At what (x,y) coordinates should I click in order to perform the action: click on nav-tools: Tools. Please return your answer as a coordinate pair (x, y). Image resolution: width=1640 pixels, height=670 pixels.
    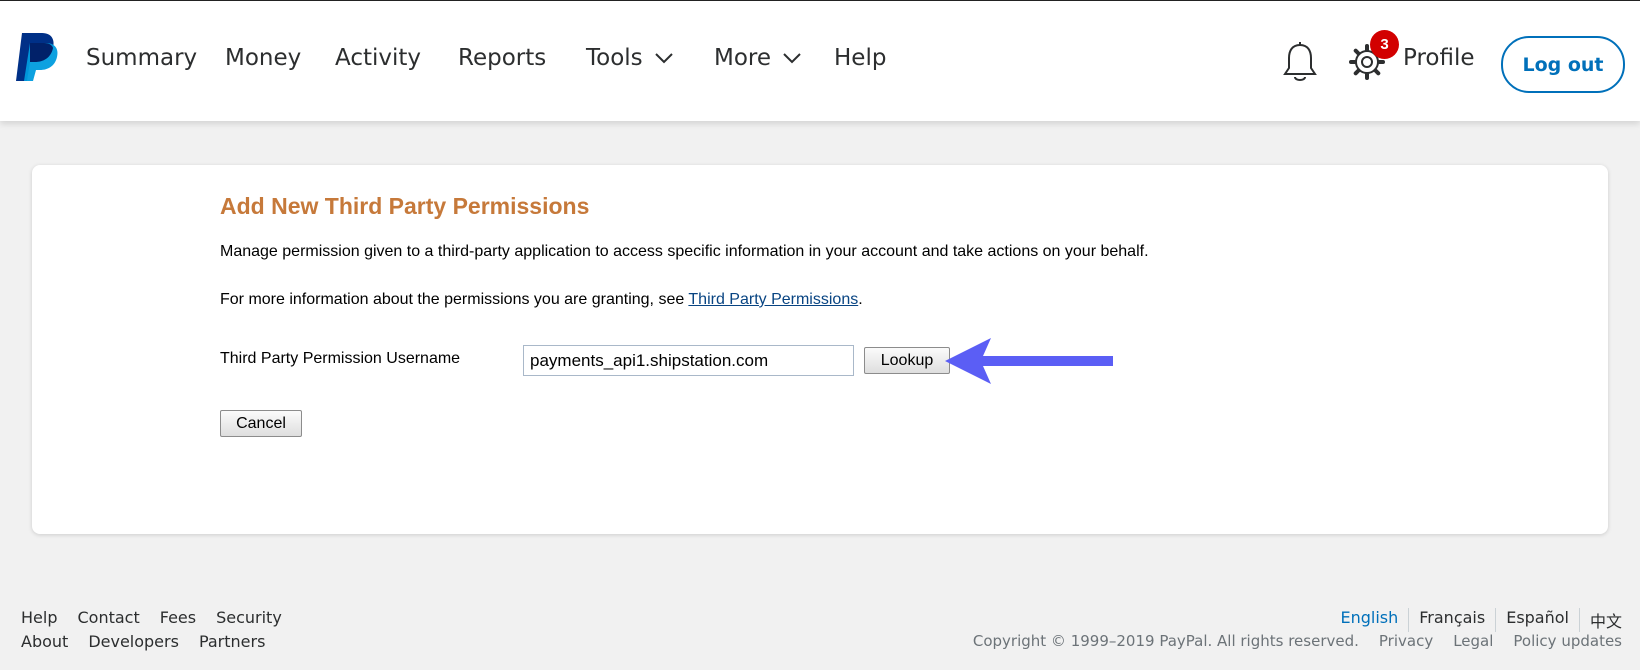
    Looking at the image, I should click on (629, 58).